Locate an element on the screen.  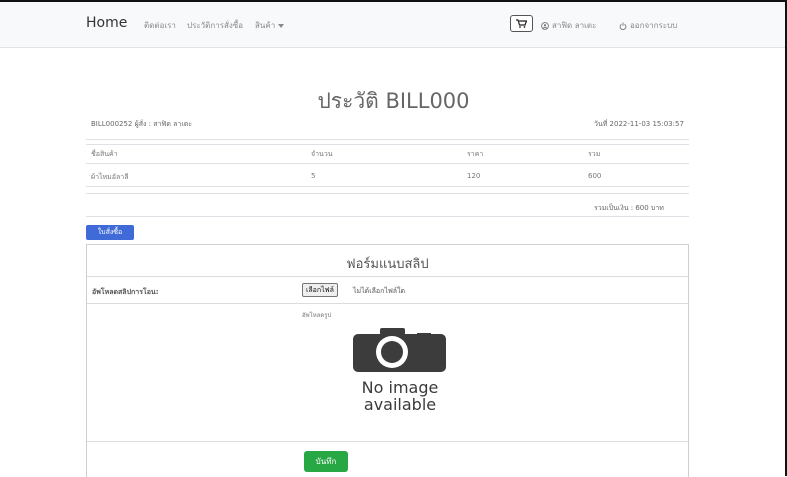
column-header-quantity: จำนวน is located at coordinates (322, 154).